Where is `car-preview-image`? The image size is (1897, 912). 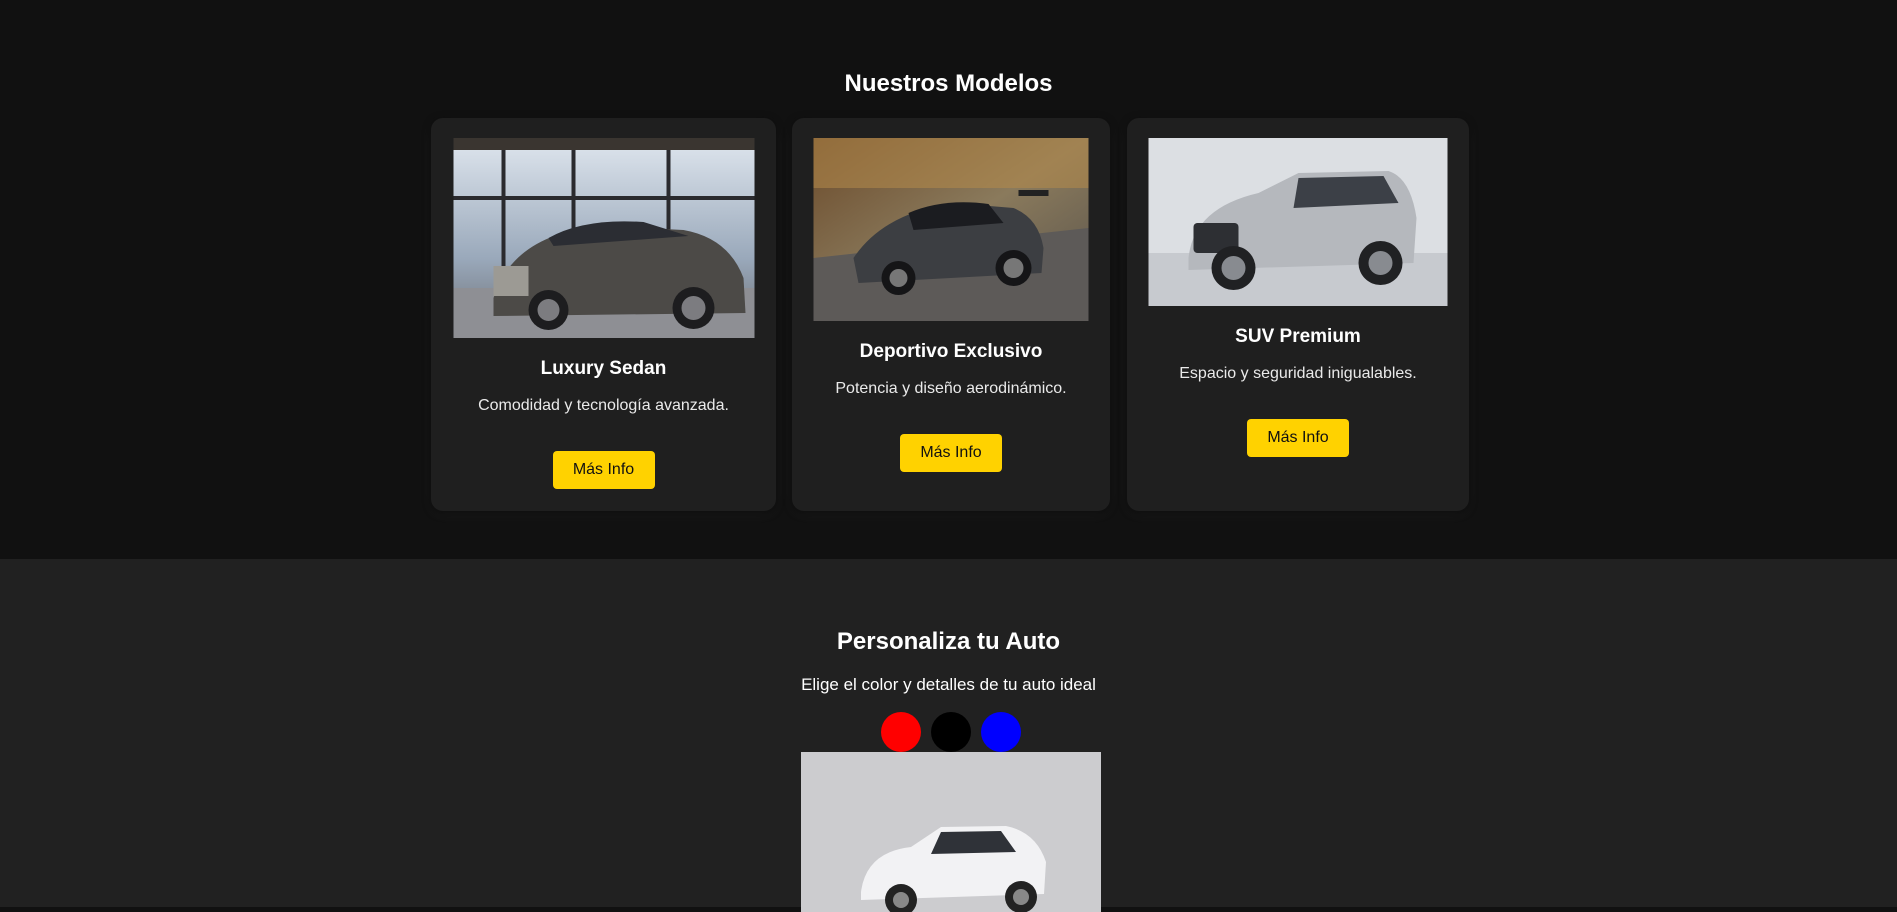
car-preview-image is located at coordinates (951, 832).